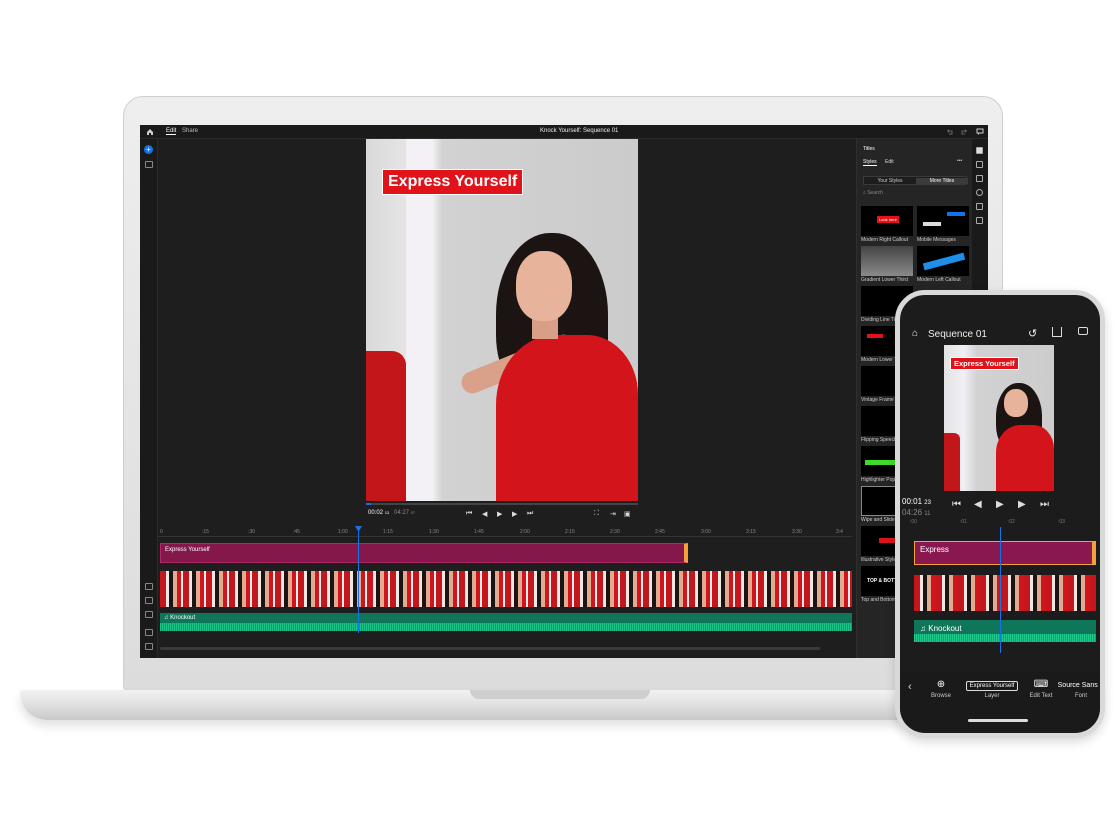  Describe the element at coordinates (979, 206) in the screenshot. I see `audio-tool-icon` at that location.